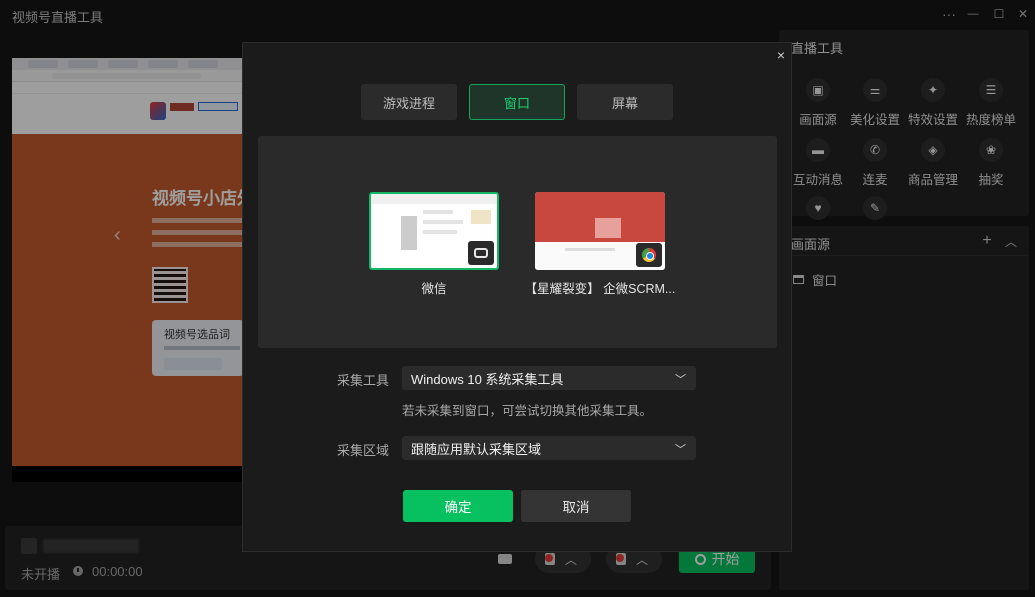 The image size is (1035, 597). I want to click on capture-tool-select: Windows 10 系统采集工具 ﹀, so click(549, 378).